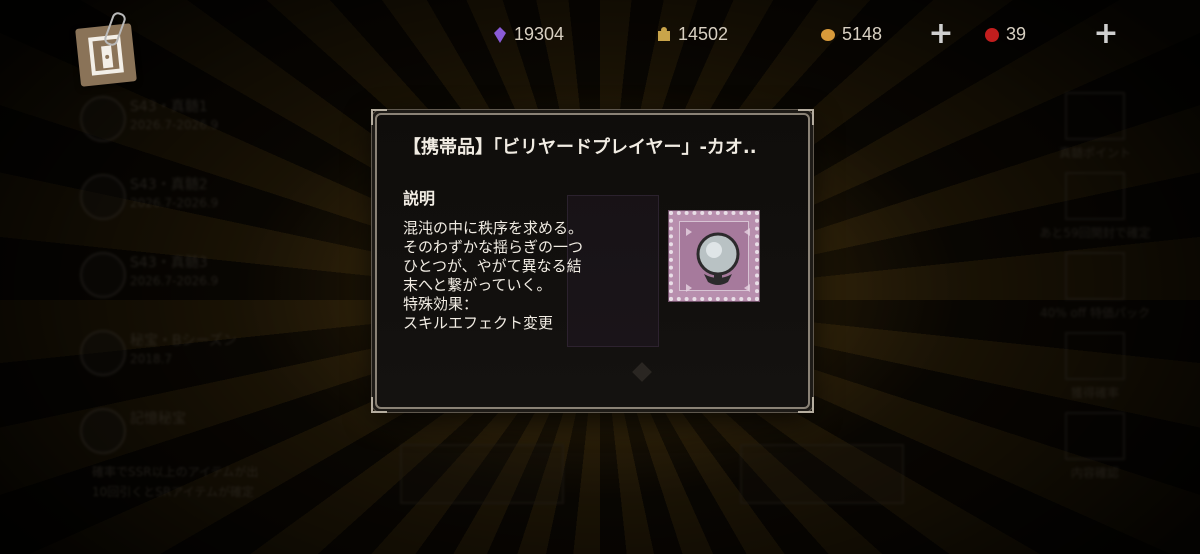 The width and height of the screenshot is (1200, 554). Describe the element at coordinates (492, 266) in the screenshot. I see `description-line: ひとつが、やがて異なる結` at that location.